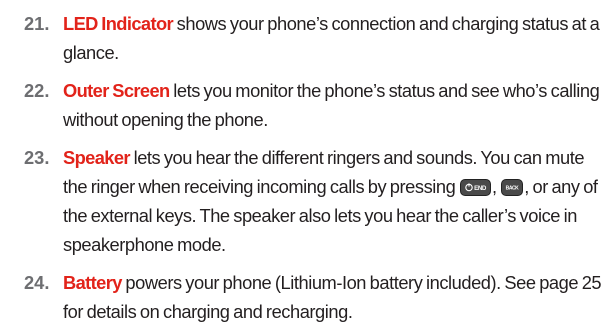 The width and height of the screenshot is (606, 330). I want to click on item-term: Outer Screen, so click(116, 90).